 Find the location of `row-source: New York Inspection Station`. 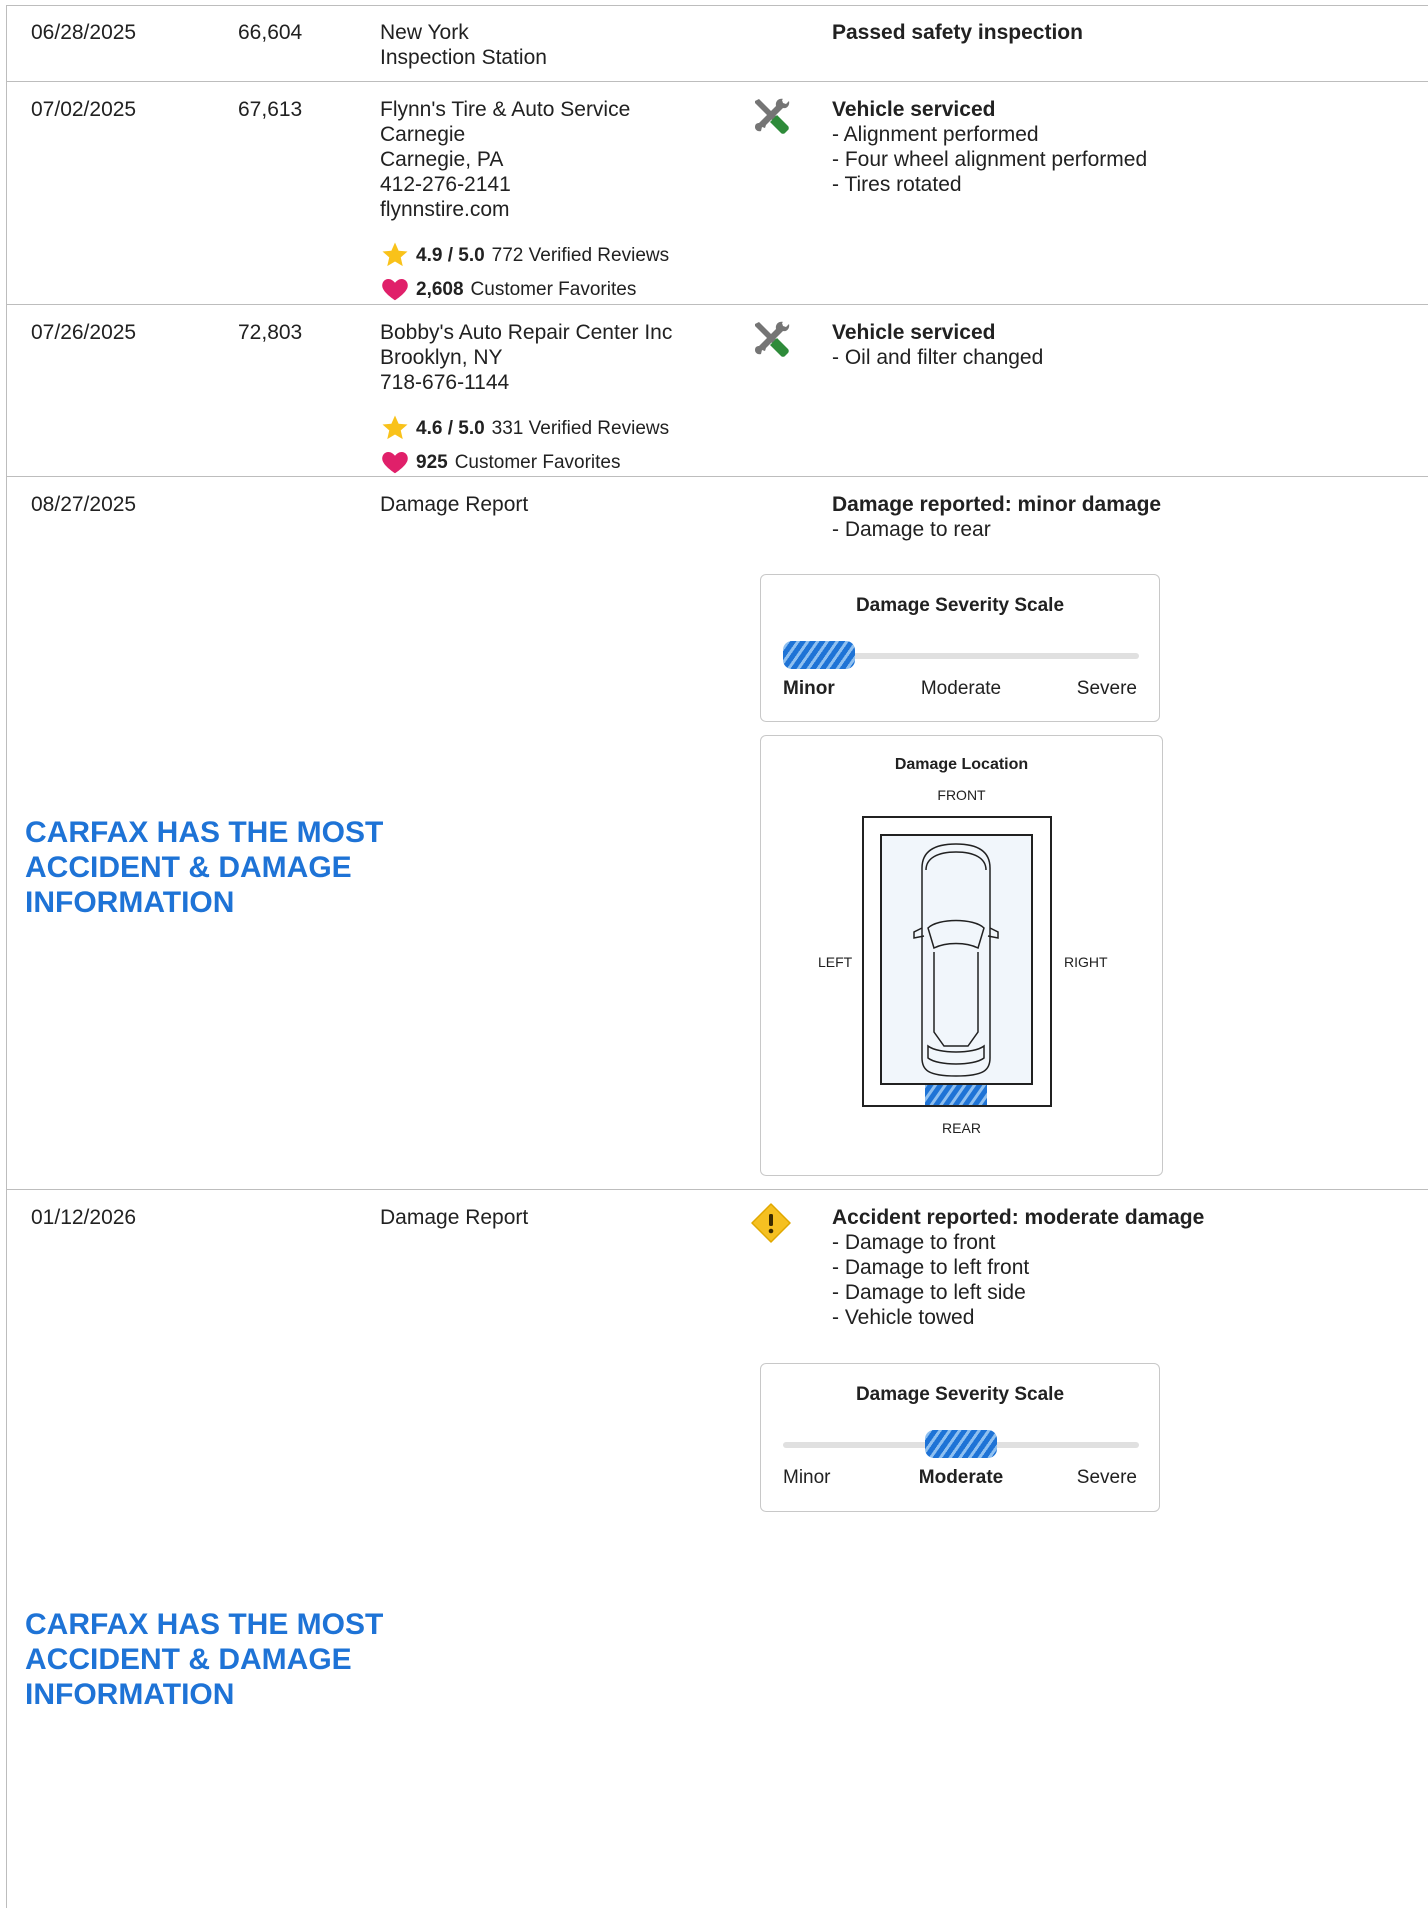

row-source: New York Inspection Station is located at coordinates (463, 45).